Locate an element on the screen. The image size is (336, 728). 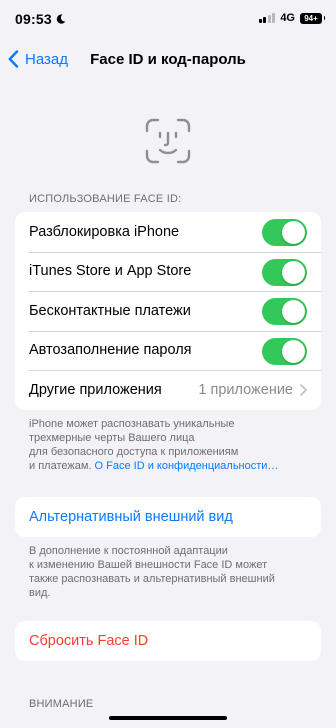
row-other-apps: Другие приложения 1 приложение is located at coordinates (168, 390).